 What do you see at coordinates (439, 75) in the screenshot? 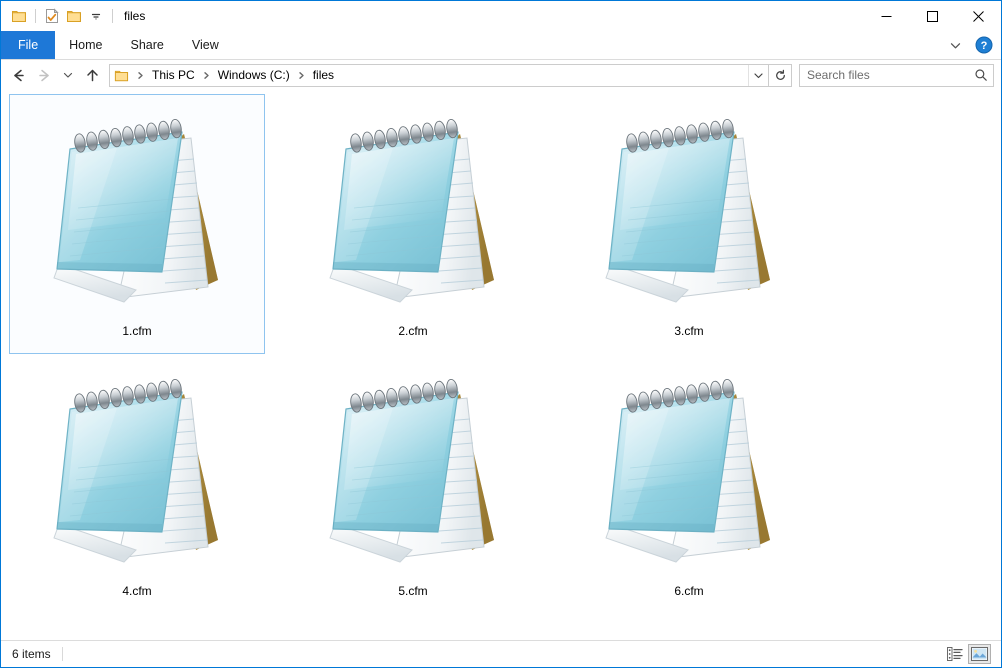
I see `breadcrumb: This PC Windows (C:) files` at bounding box center [439, 75].